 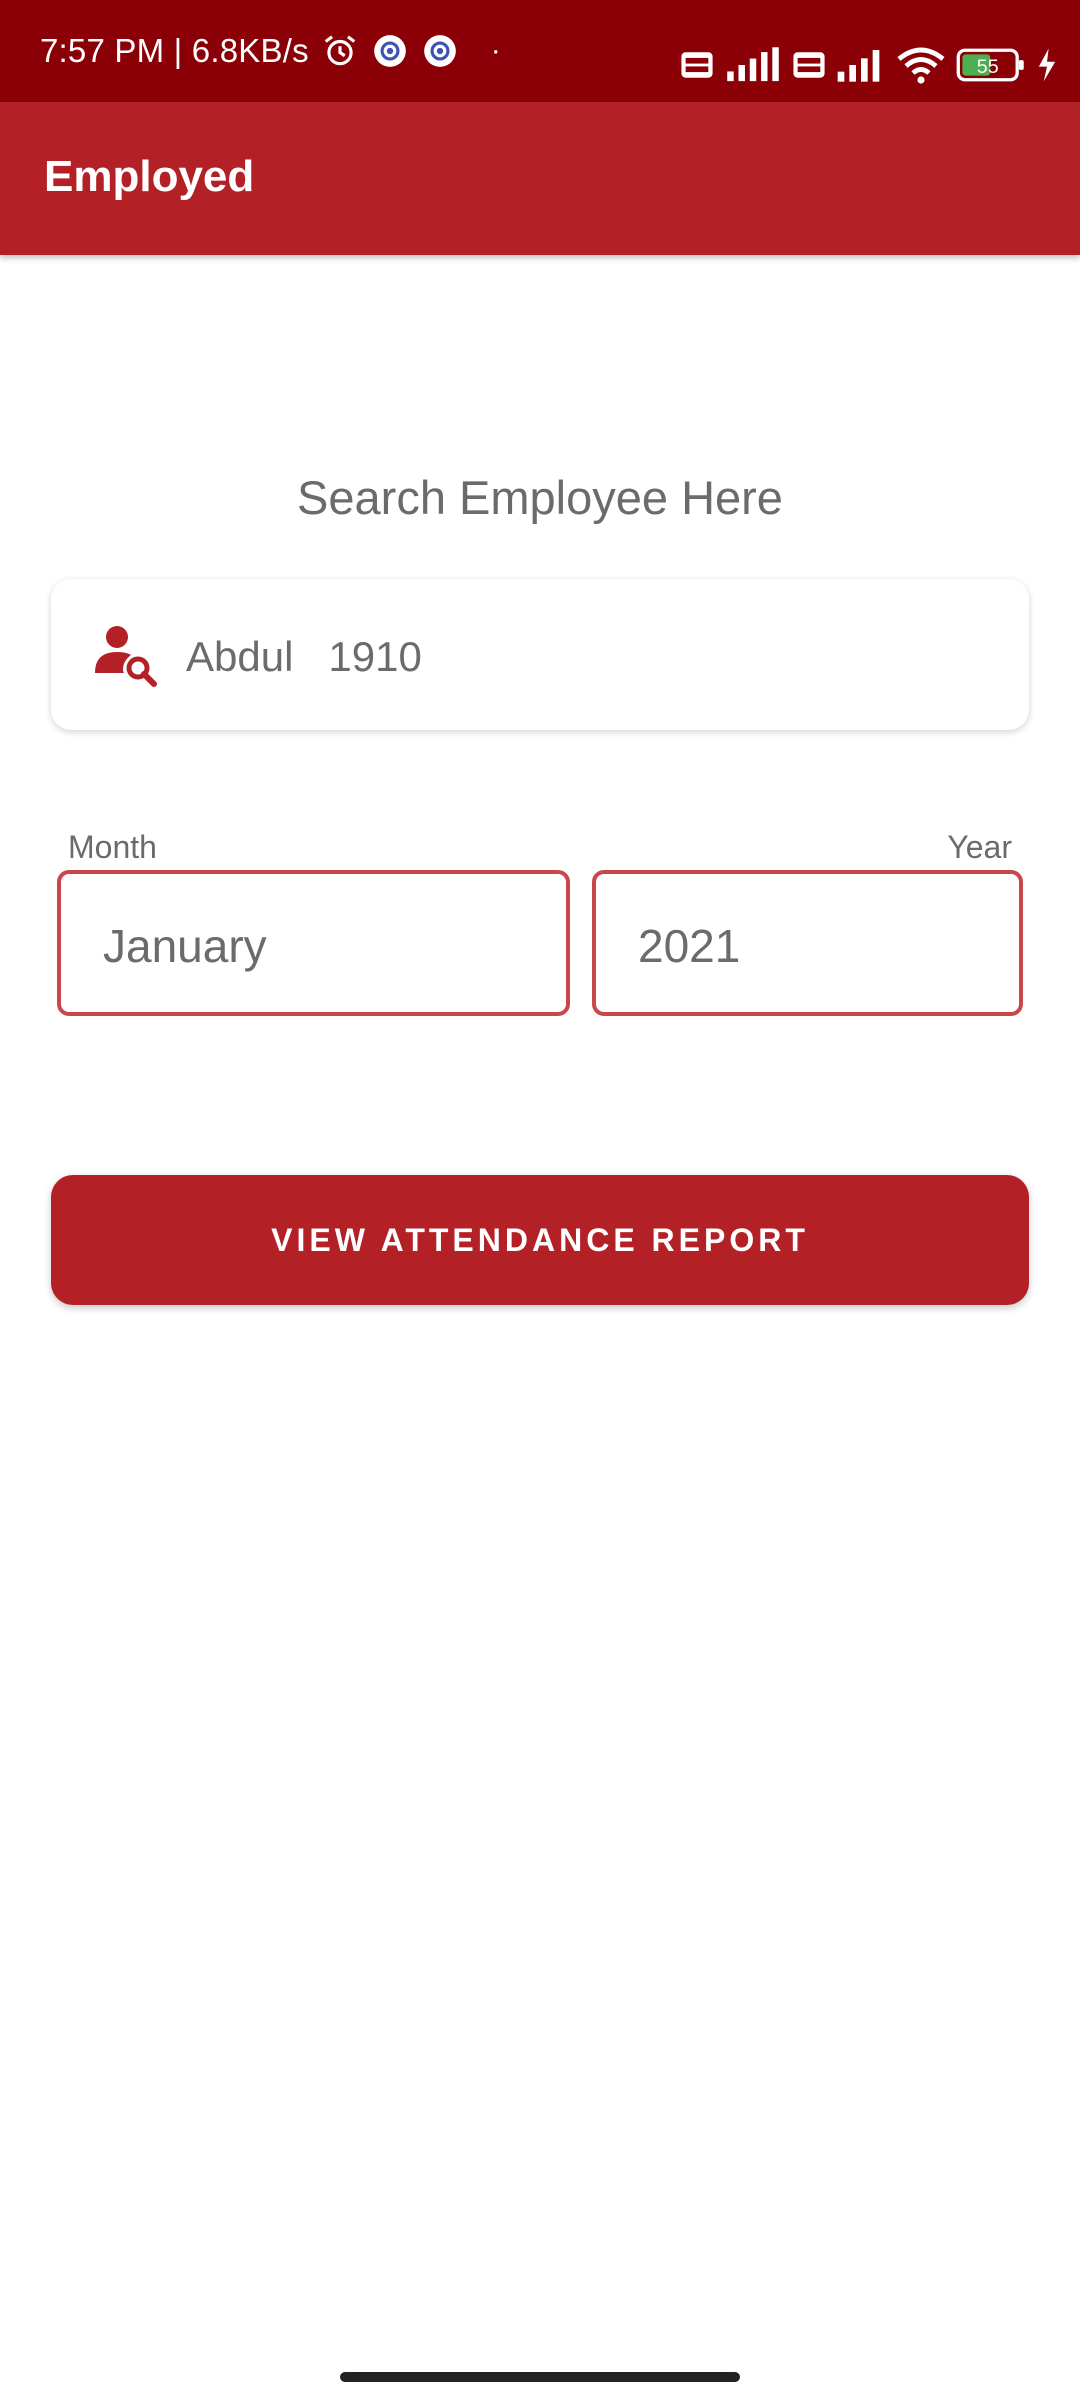 I want to click on status-left: 7:57 PM | 6.8KB/s ·, so click(x=270, y=57).